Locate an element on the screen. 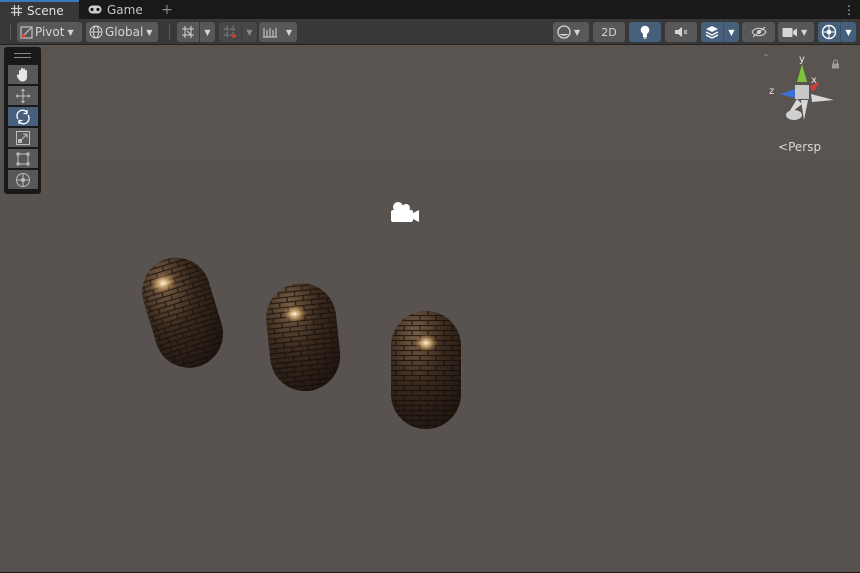 The height and width of the screenshot is (573, 860). scale-tool-button is located at coordinates (23, 137).